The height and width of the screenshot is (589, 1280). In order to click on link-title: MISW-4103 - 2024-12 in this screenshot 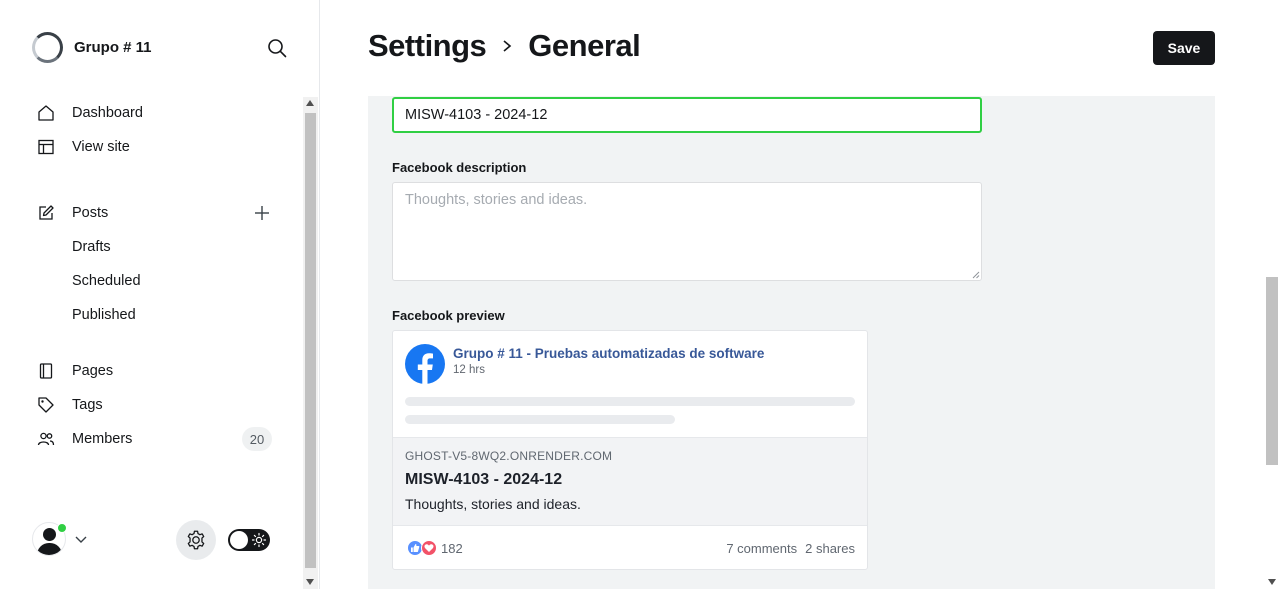, I will do `click(484, 479)`.